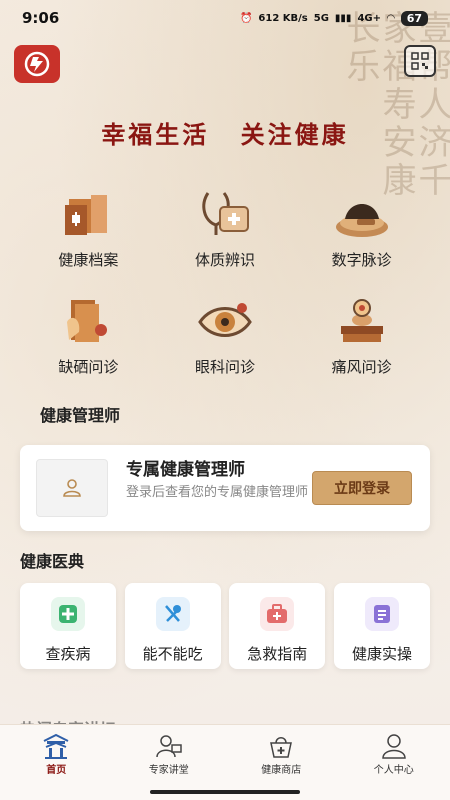 This screenshot has height=800, width=450. Describe the element at coordinates (68, 654) in the screenshot. I see `dict-label: 查疾病` at that location.